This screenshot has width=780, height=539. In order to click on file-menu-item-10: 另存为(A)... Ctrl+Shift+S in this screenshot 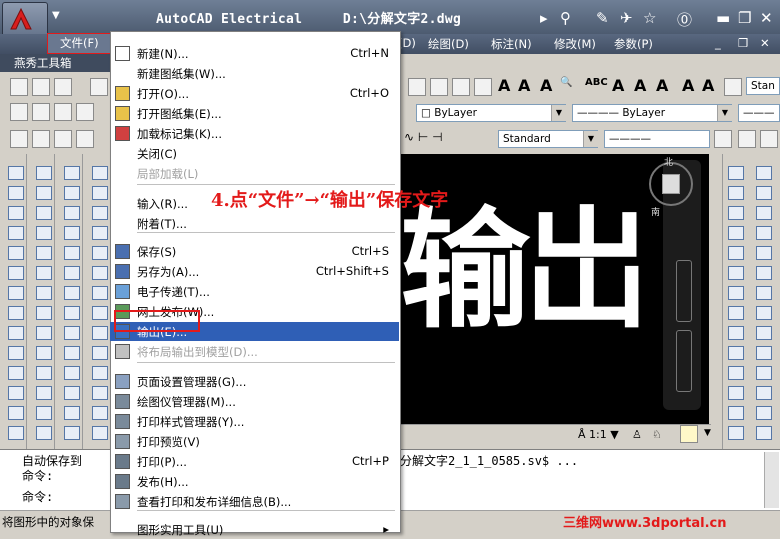, I will do `click(254, 271)`.